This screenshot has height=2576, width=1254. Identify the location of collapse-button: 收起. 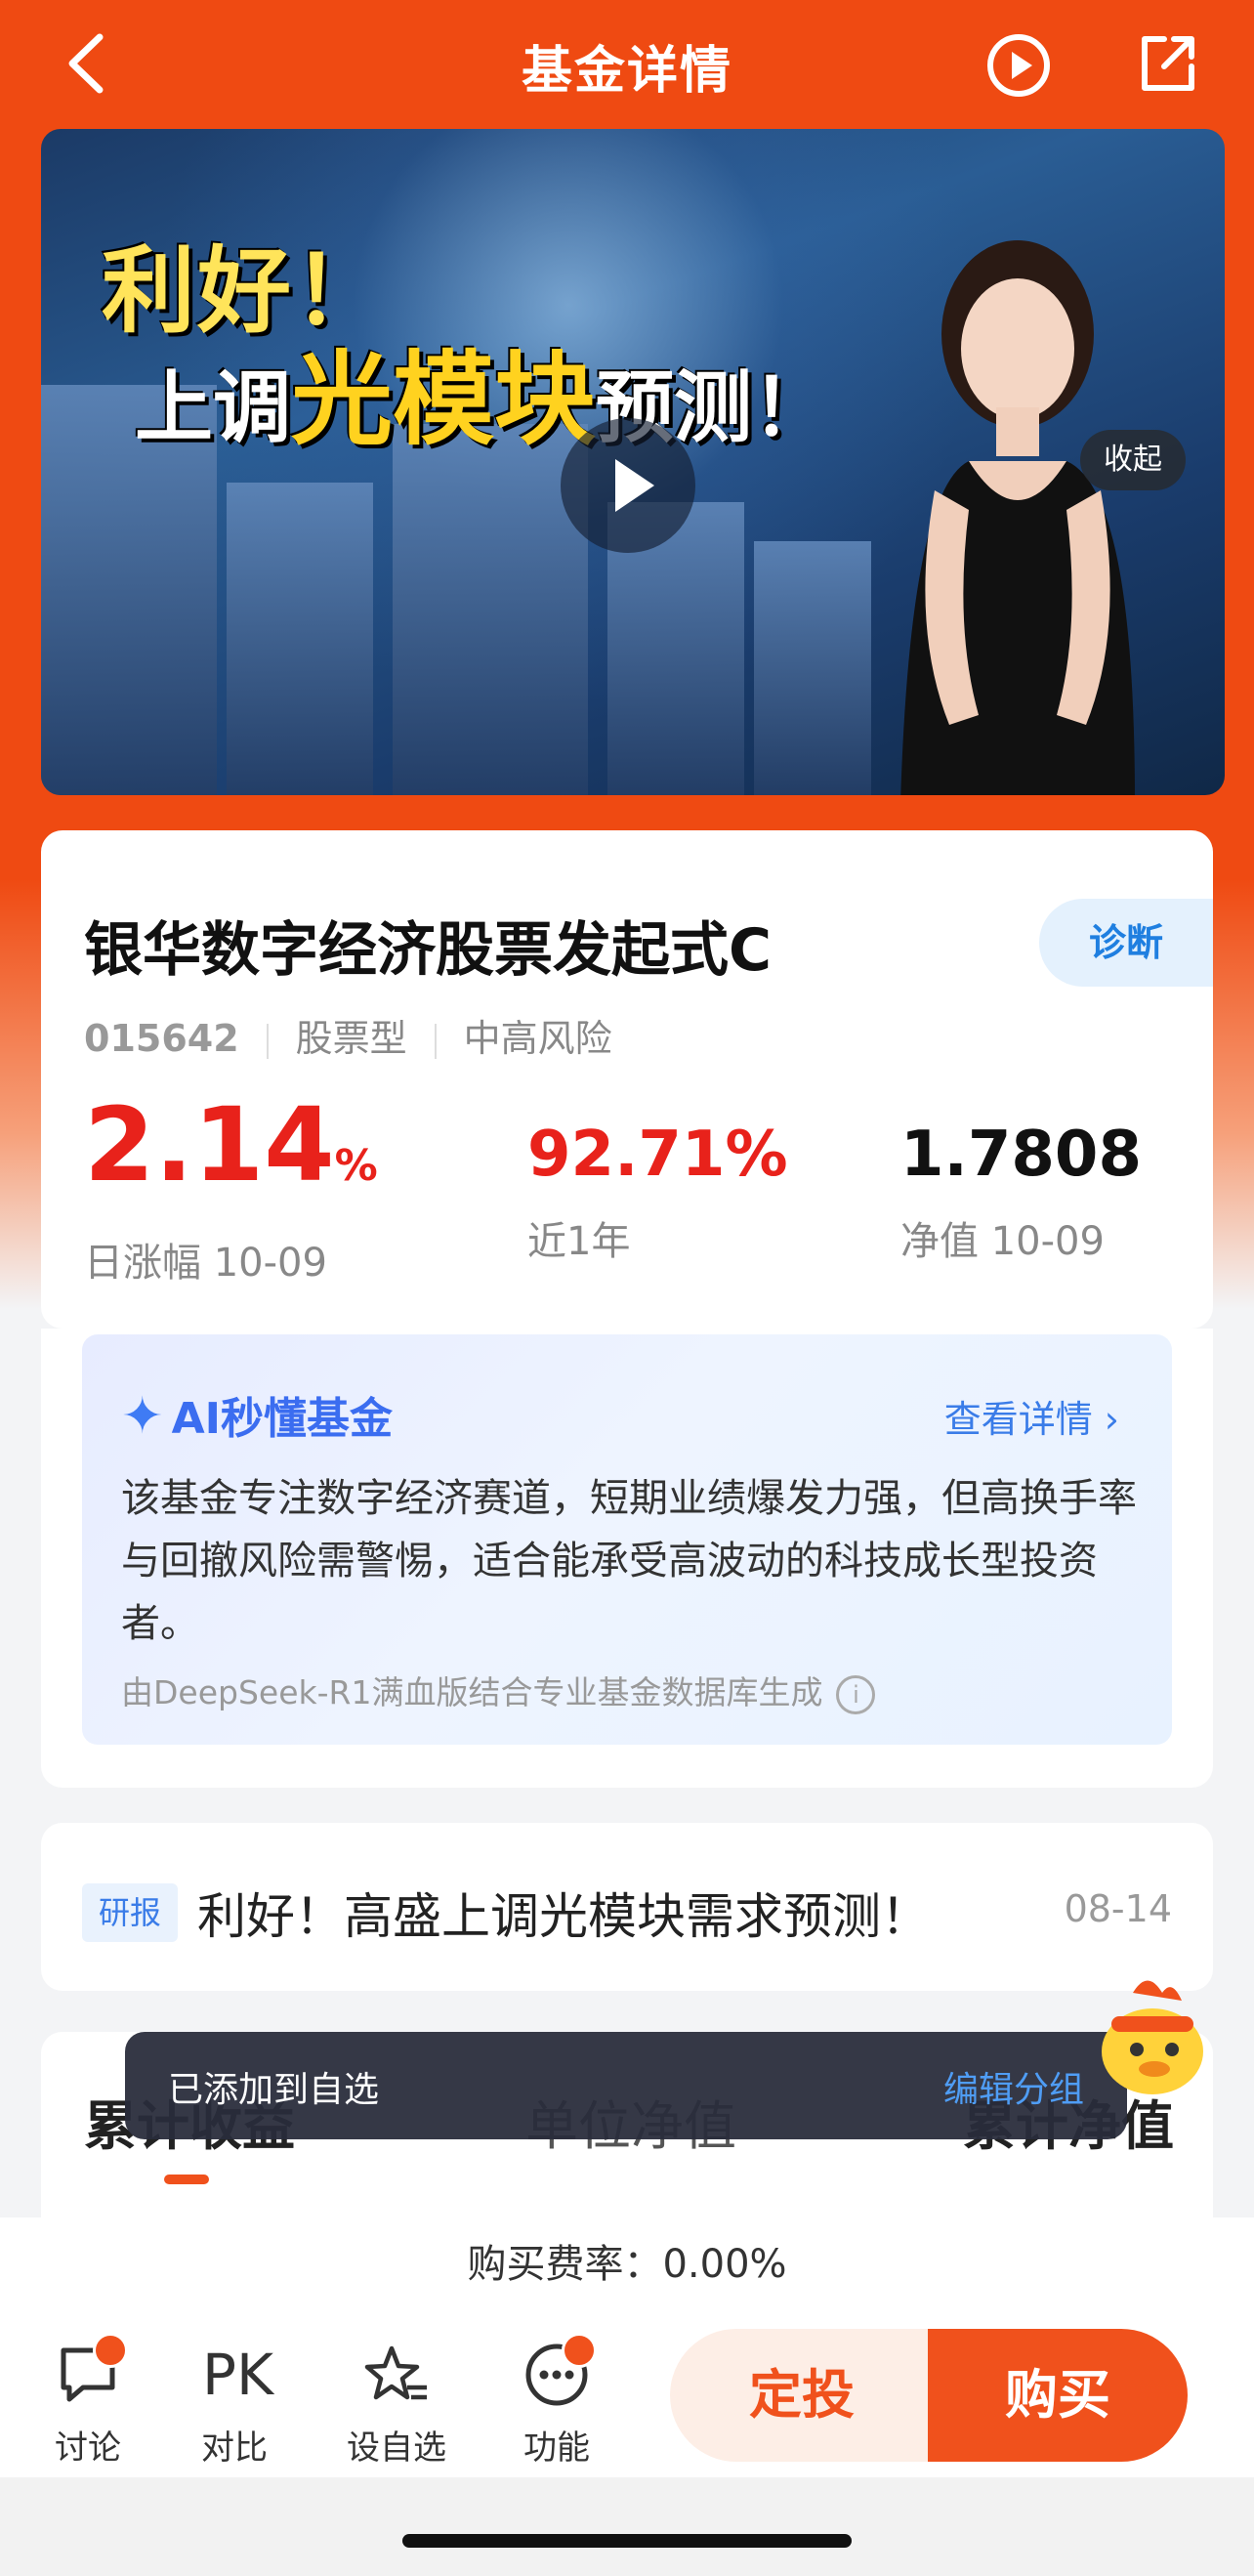
(1133, 460).